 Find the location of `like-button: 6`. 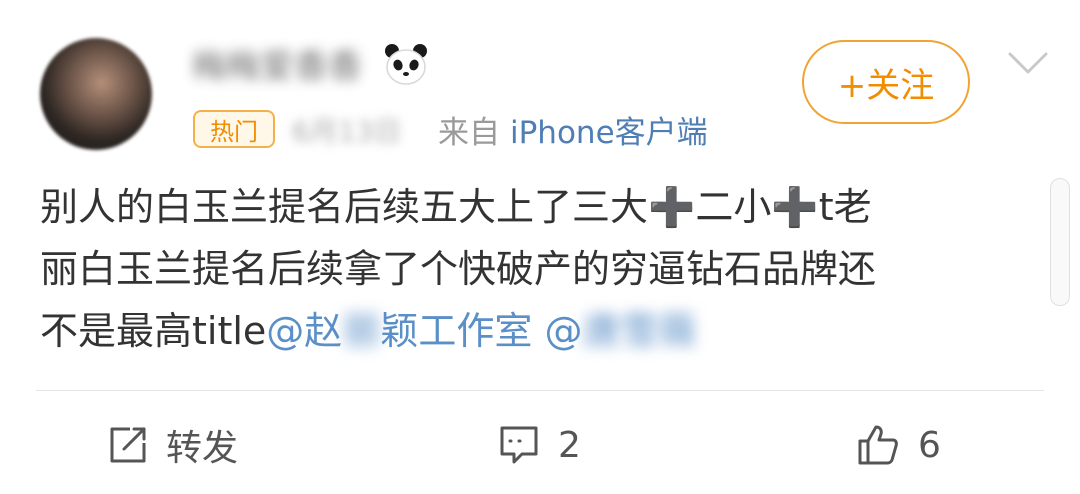

like-button: 6 is located at coordinates (898, 445).